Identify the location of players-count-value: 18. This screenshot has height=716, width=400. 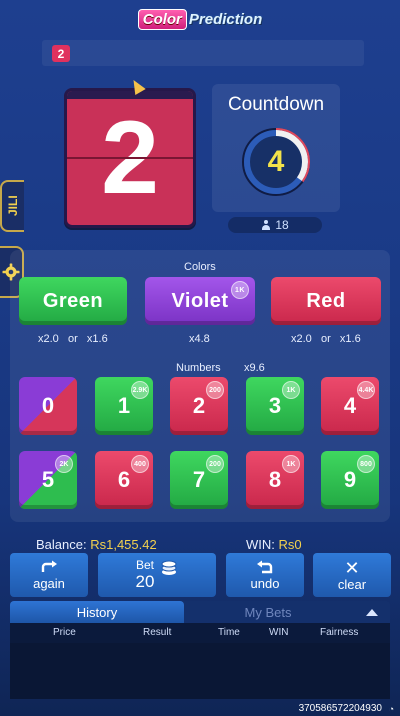
(282, 225).